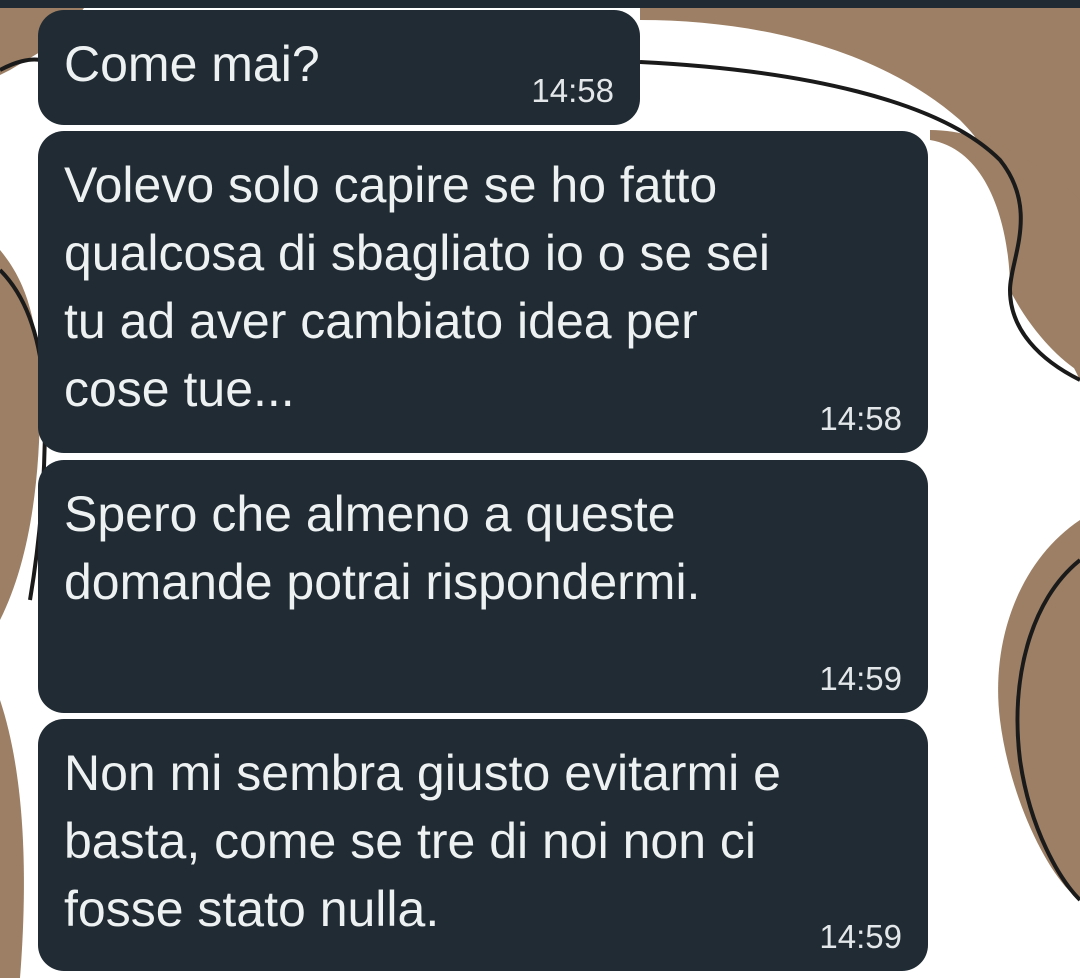  What do you see at coordinates (540, 4) in the screenshot?
I see `top-edge` at bounding box center [540, 4].